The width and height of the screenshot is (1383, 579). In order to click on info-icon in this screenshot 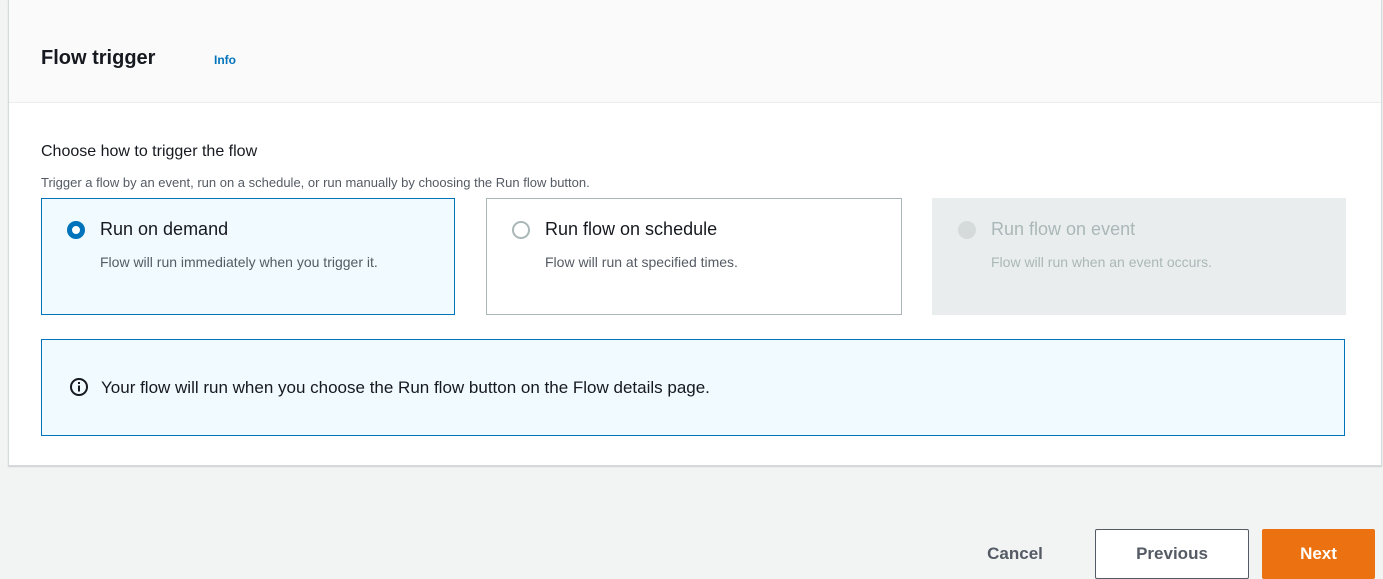, I will do `click(79, 387)`.